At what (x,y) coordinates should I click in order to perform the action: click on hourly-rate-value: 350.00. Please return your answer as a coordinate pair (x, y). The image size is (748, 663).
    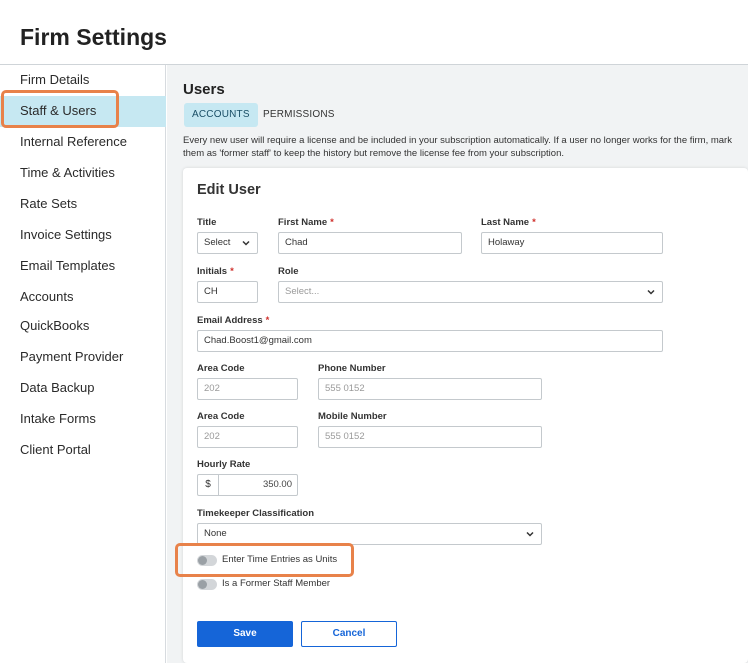
    Looking at the image, I should click on (277, 484).